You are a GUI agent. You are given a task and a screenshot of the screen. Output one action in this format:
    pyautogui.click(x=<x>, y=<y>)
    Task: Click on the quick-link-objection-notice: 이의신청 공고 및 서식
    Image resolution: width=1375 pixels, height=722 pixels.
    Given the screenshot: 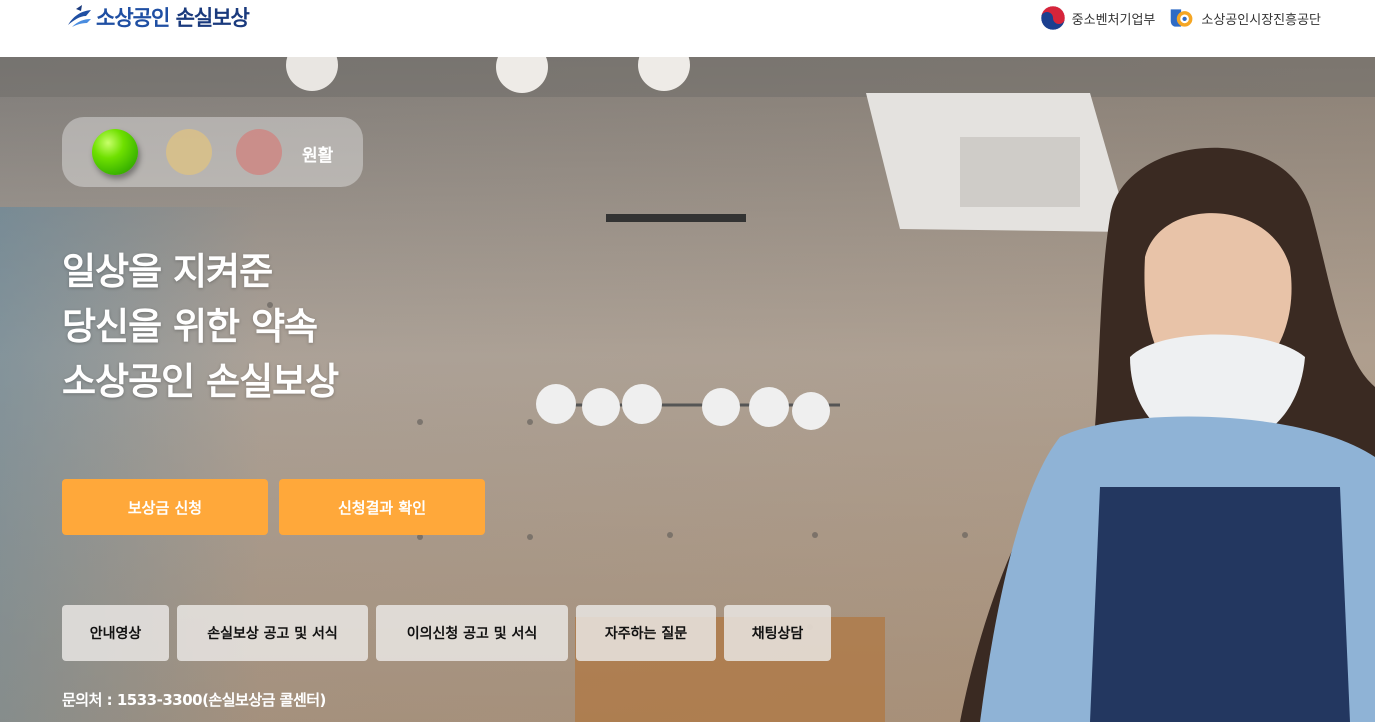 What is the action you would take?
    pyautogui.click(x=472, y=633)
    